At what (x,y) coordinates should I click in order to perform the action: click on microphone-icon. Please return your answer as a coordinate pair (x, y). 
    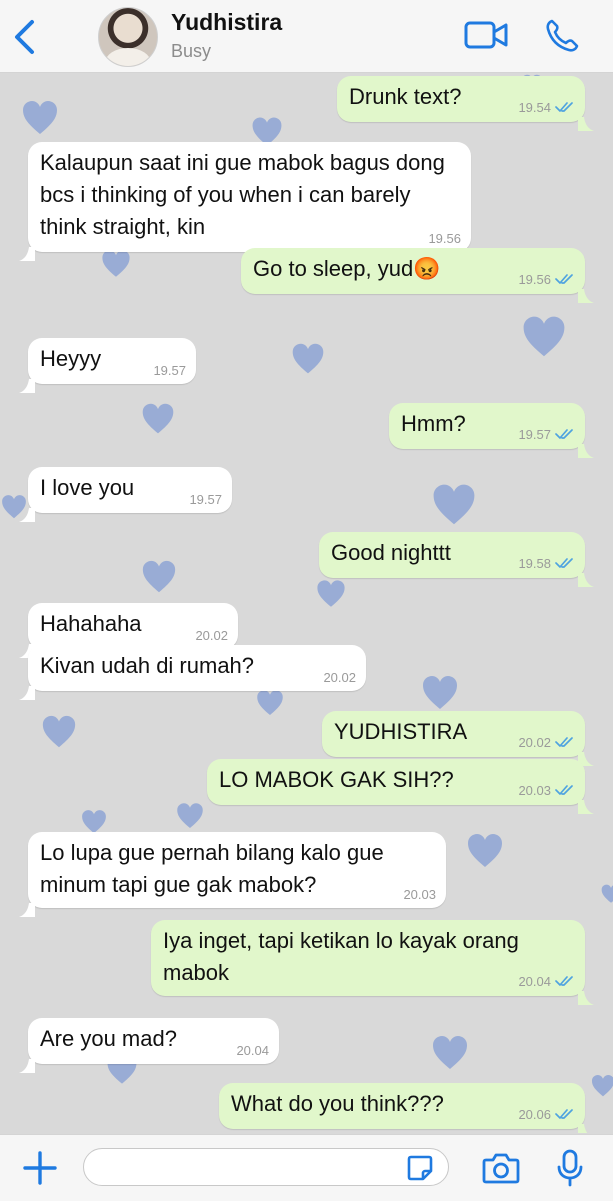
    Looking at the image, I should click on (570, 1168).